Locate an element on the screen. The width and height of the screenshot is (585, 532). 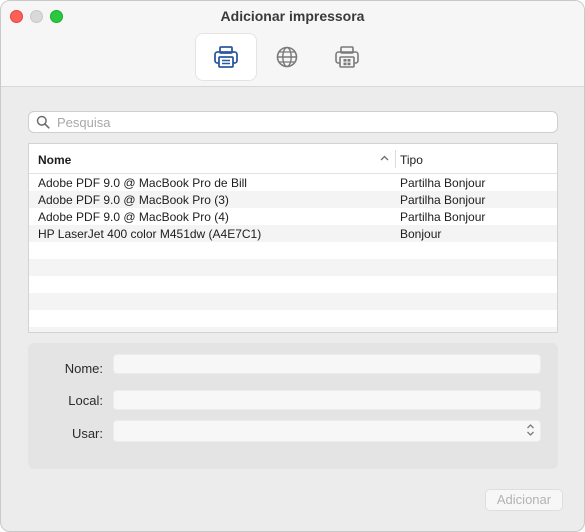
printer-name: Adobe PDF 9.0 @ MacBook Pro (3) is located at coordinates (133, 200).